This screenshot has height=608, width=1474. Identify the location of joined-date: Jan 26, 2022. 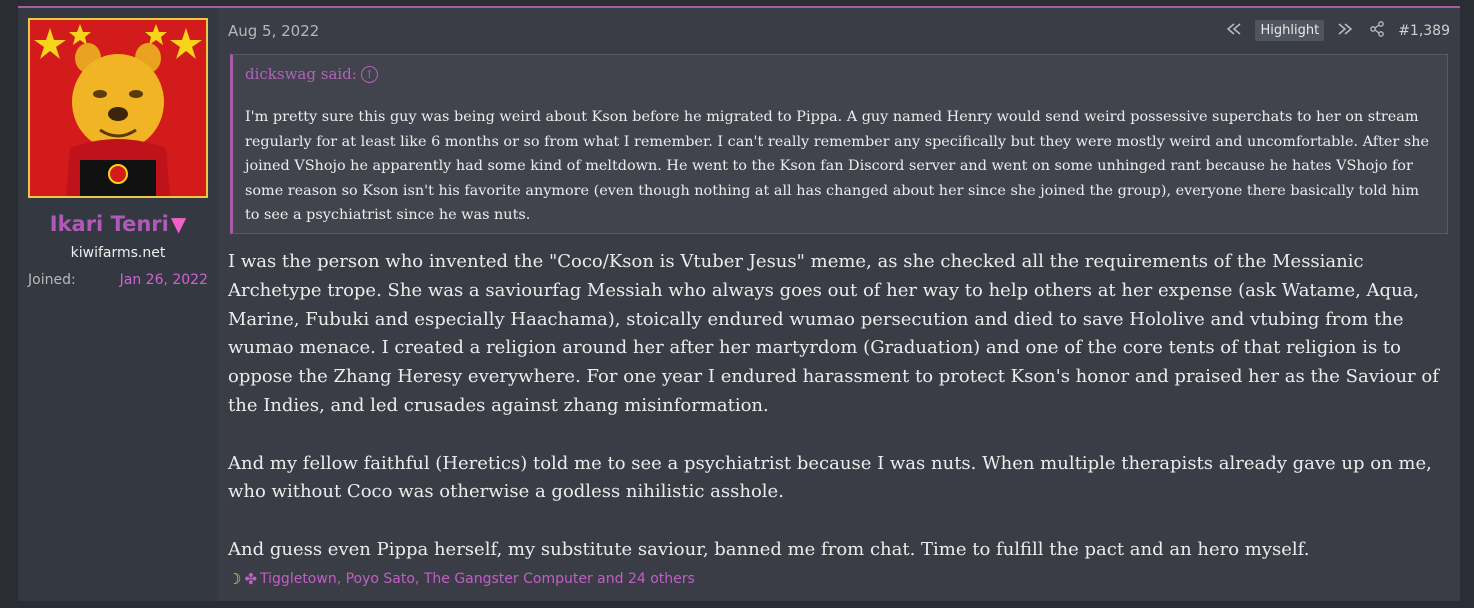
(163, 280).